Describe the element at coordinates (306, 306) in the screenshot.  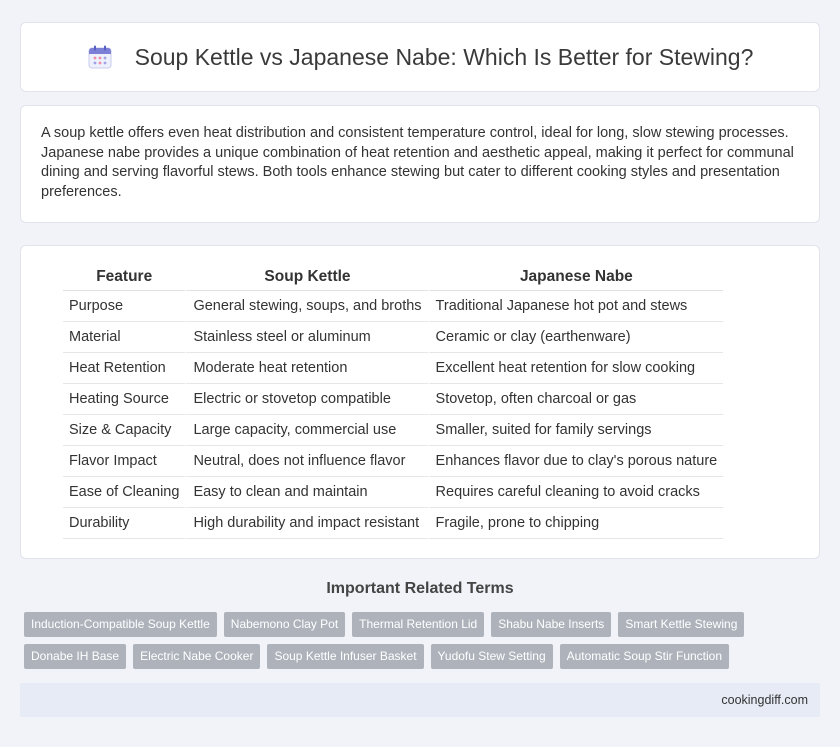
I see `soup-kettle-cell: General stewing, soups, and broths` at that location.